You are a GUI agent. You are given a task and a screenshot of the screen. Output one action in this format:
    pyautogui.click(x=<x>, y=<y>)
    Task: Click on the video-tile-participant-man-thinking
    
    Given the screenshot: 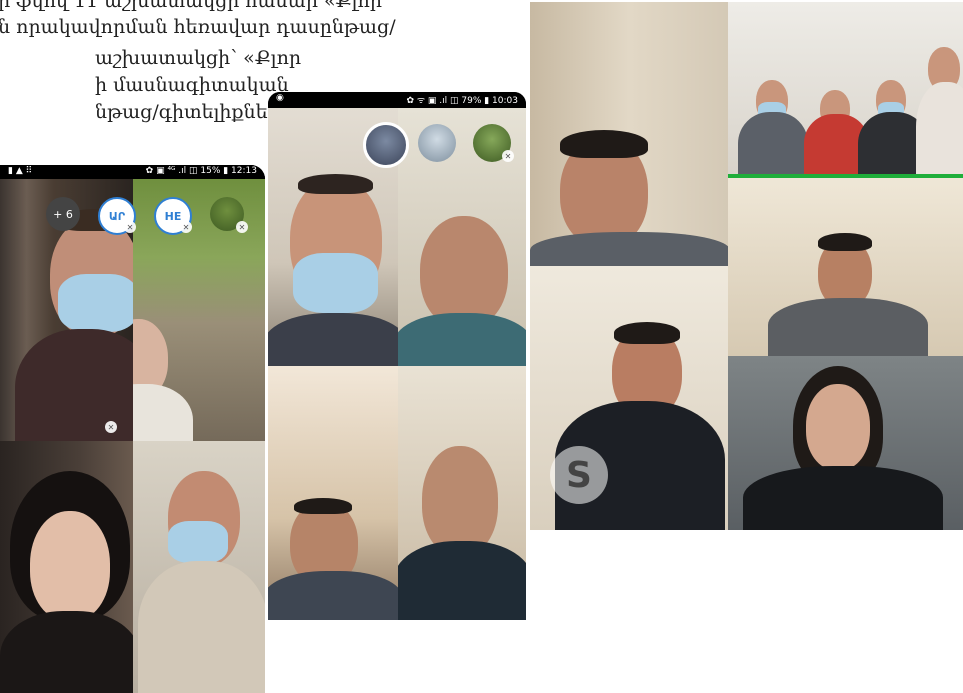 What is the action you would take?
    pyautogui.click(x=629, y=134)
    